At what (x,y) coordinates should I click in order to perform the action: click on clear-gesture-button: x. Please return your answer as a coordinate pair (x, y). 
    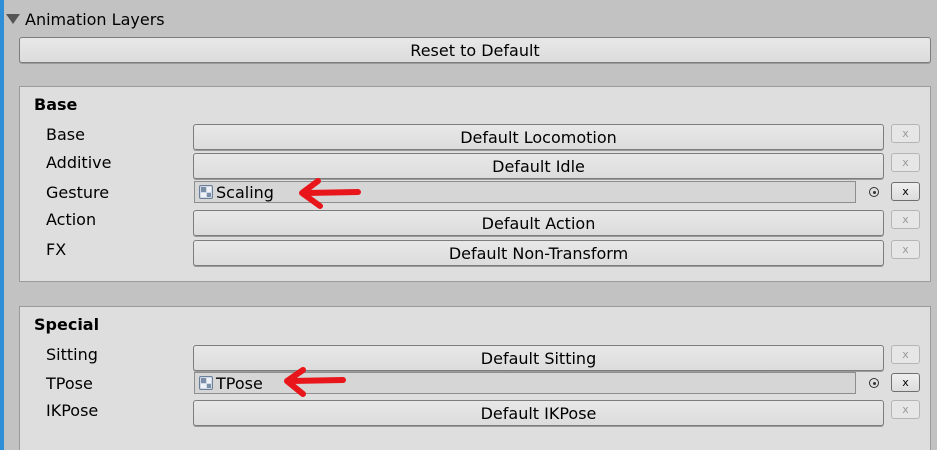
    Looking at the image, I should click on (905, 191).